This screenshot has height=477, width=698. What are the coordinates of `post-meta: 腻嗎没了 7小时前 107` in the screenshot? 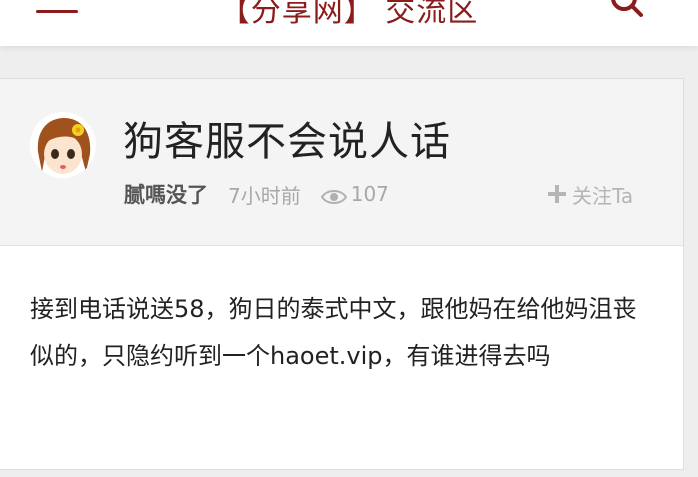 It's located at (256, 194).